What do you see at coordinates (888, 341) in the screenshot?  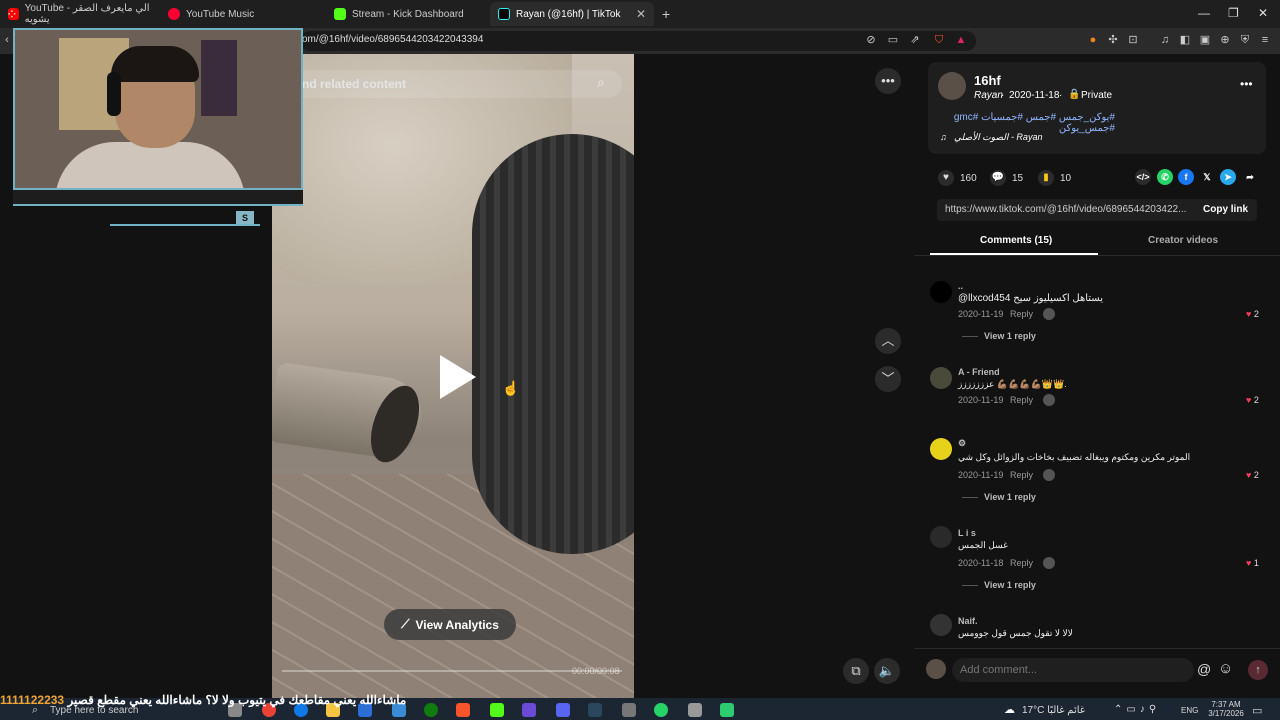 I see `previous-video-button: ︿` at bounding box center [888, 341].